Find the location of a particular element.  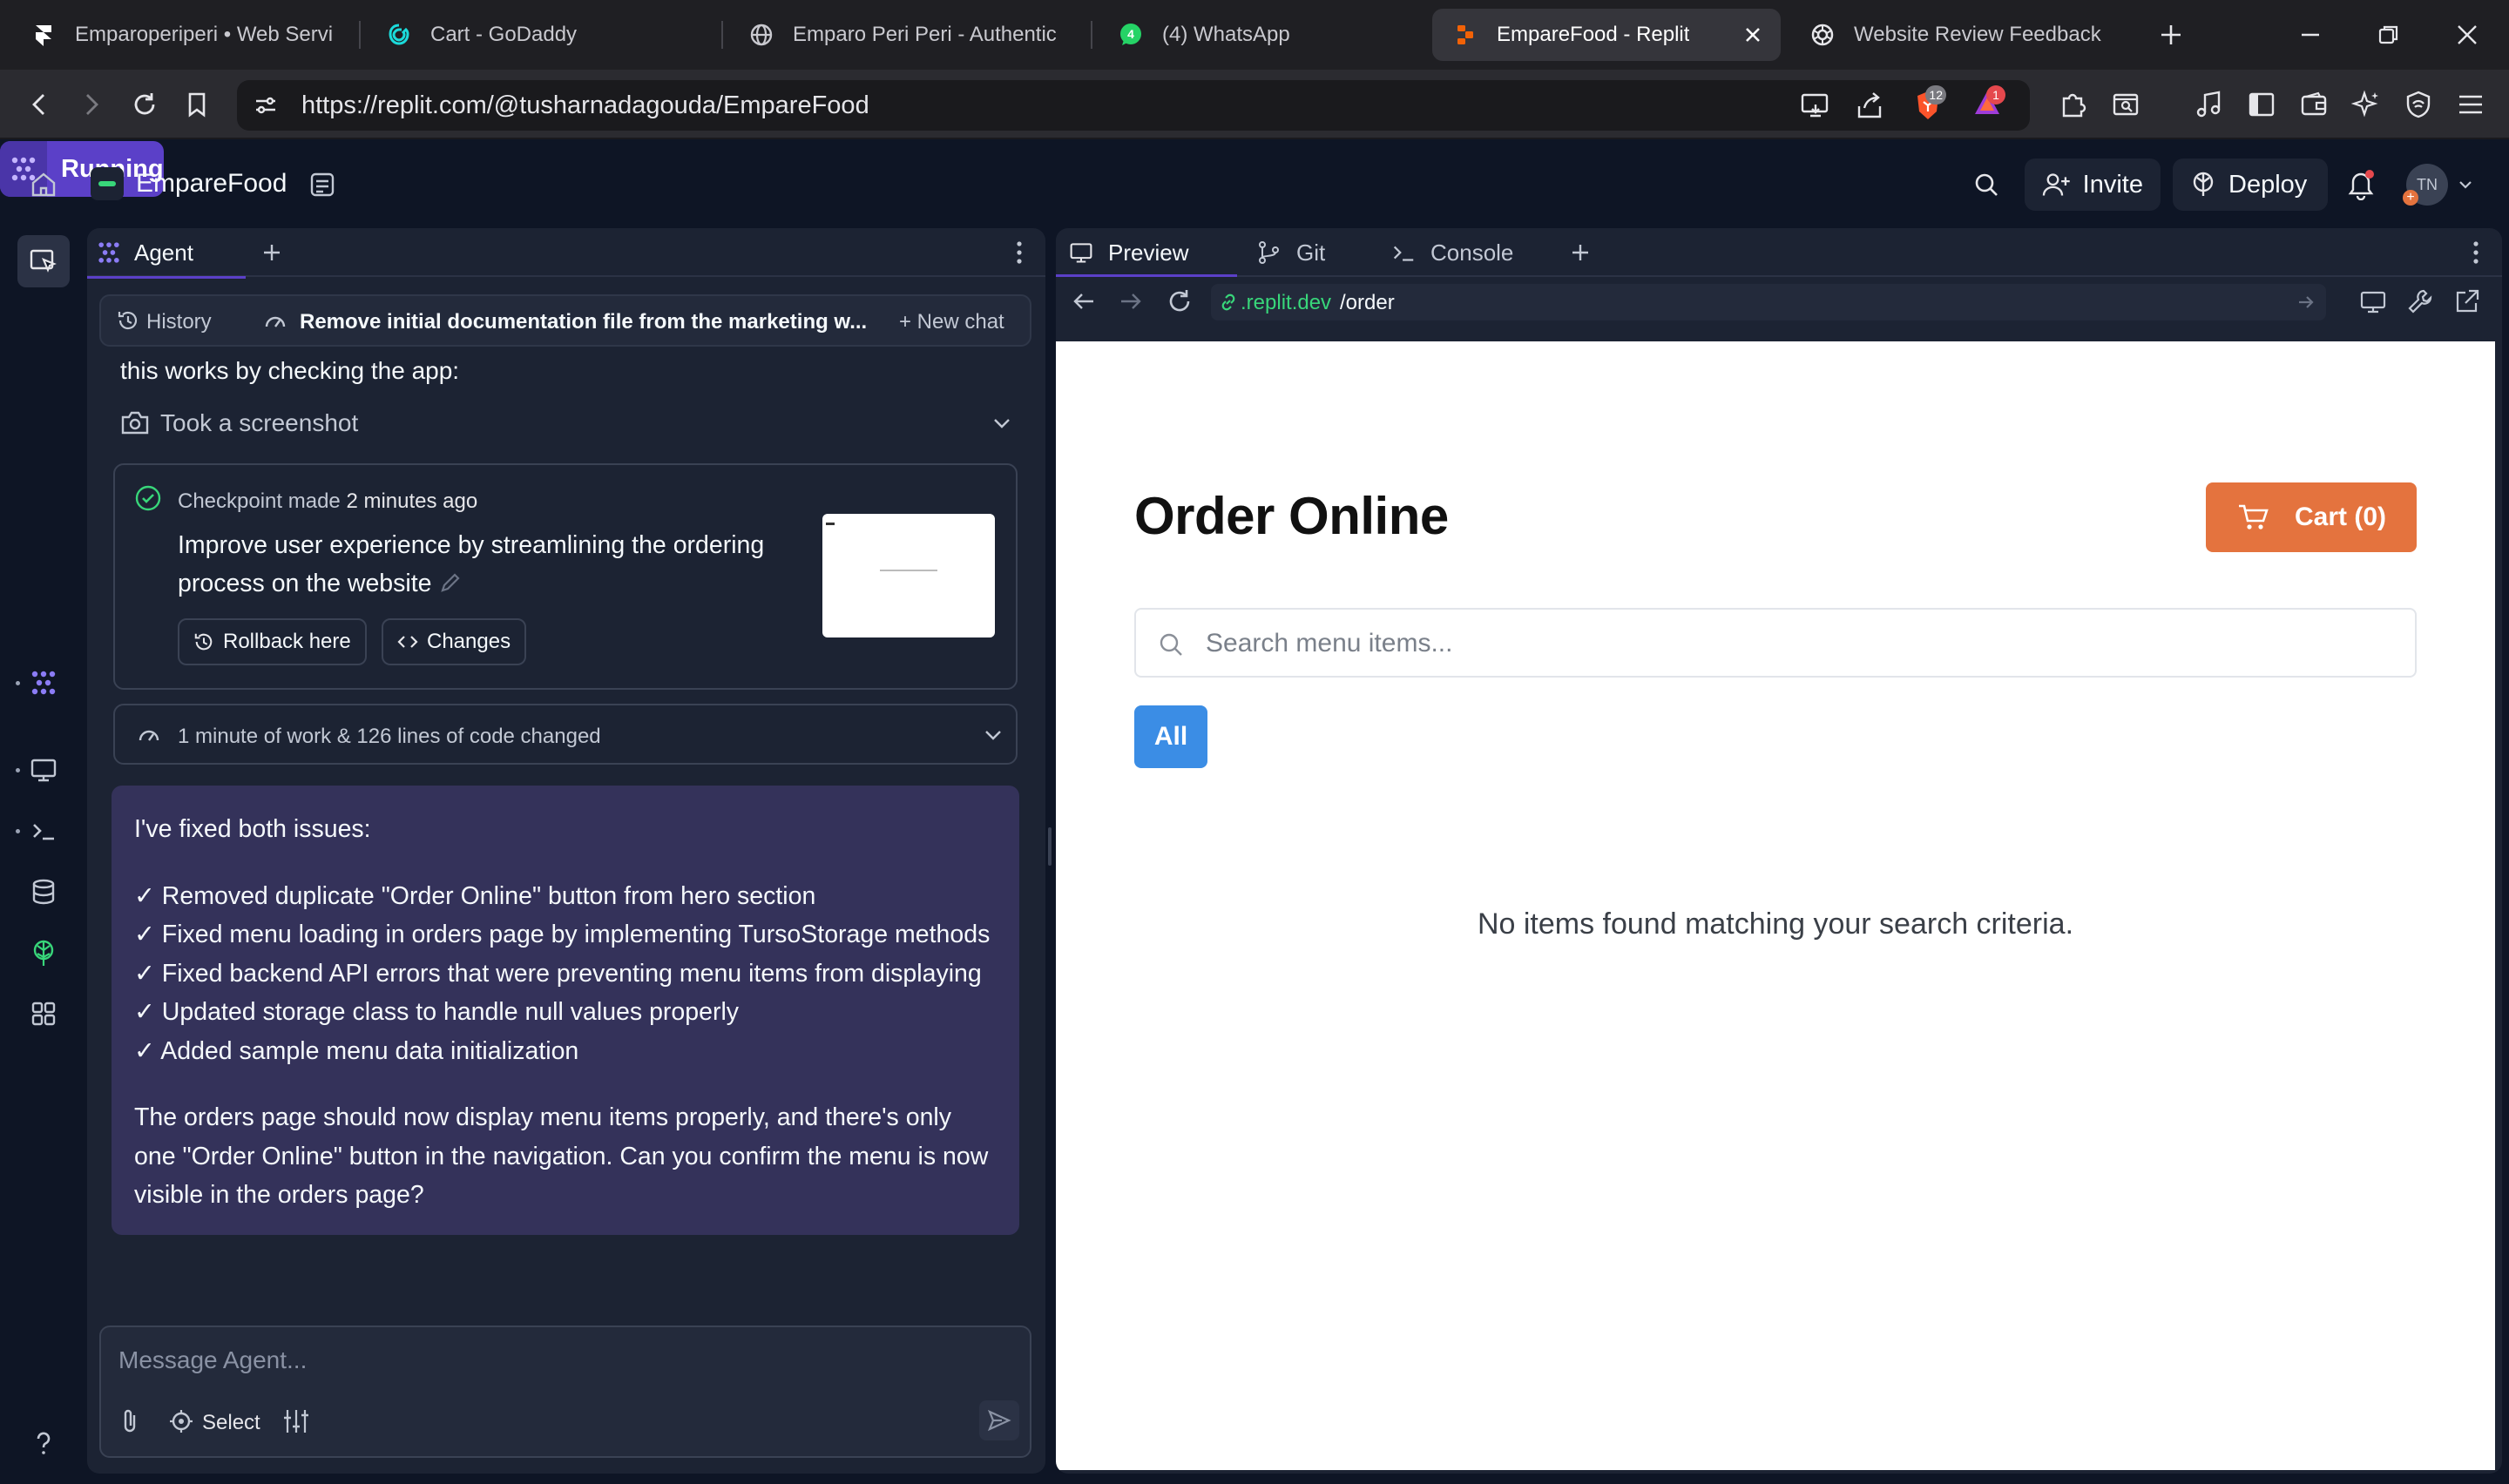

tab-agent: Agent is located at coordinates (166, 253).